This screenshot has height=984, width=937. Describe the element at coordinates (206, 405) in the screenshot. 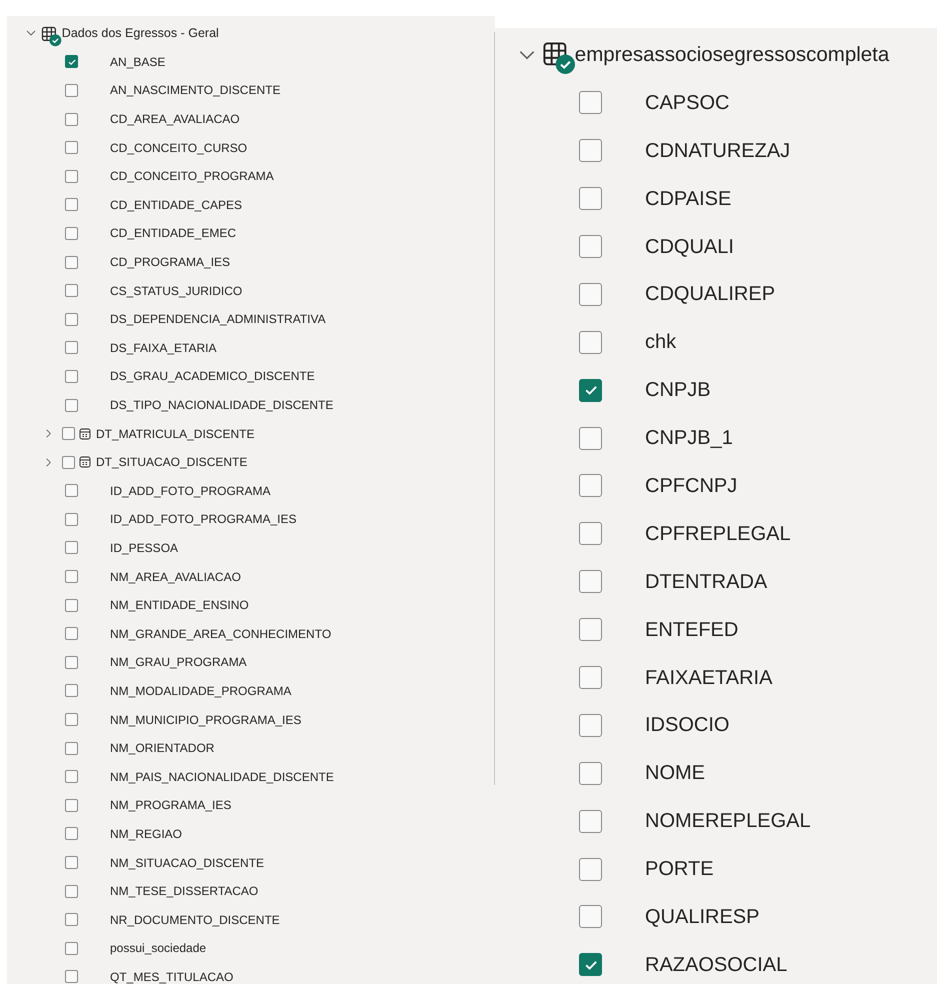

I see `field-name: DS_TIPO_NACIONALIDADE_DISCENTE` at that location.